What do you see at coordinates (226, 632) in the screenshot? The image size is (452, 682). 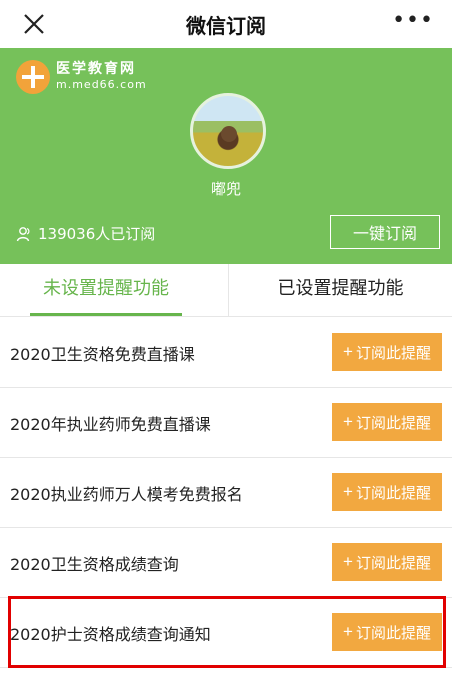 I see `list-item: 2020护士资格成绩查询通知 + 订阅此提醒` at bounding box center [226, 632].